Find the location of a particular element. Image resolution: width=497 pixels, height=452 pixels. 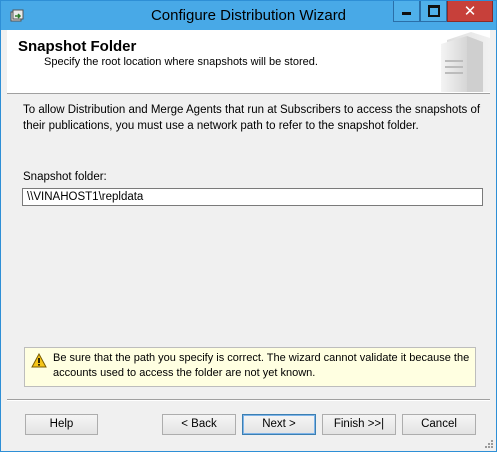

help-button: Help is located at coordinates (61, 424).